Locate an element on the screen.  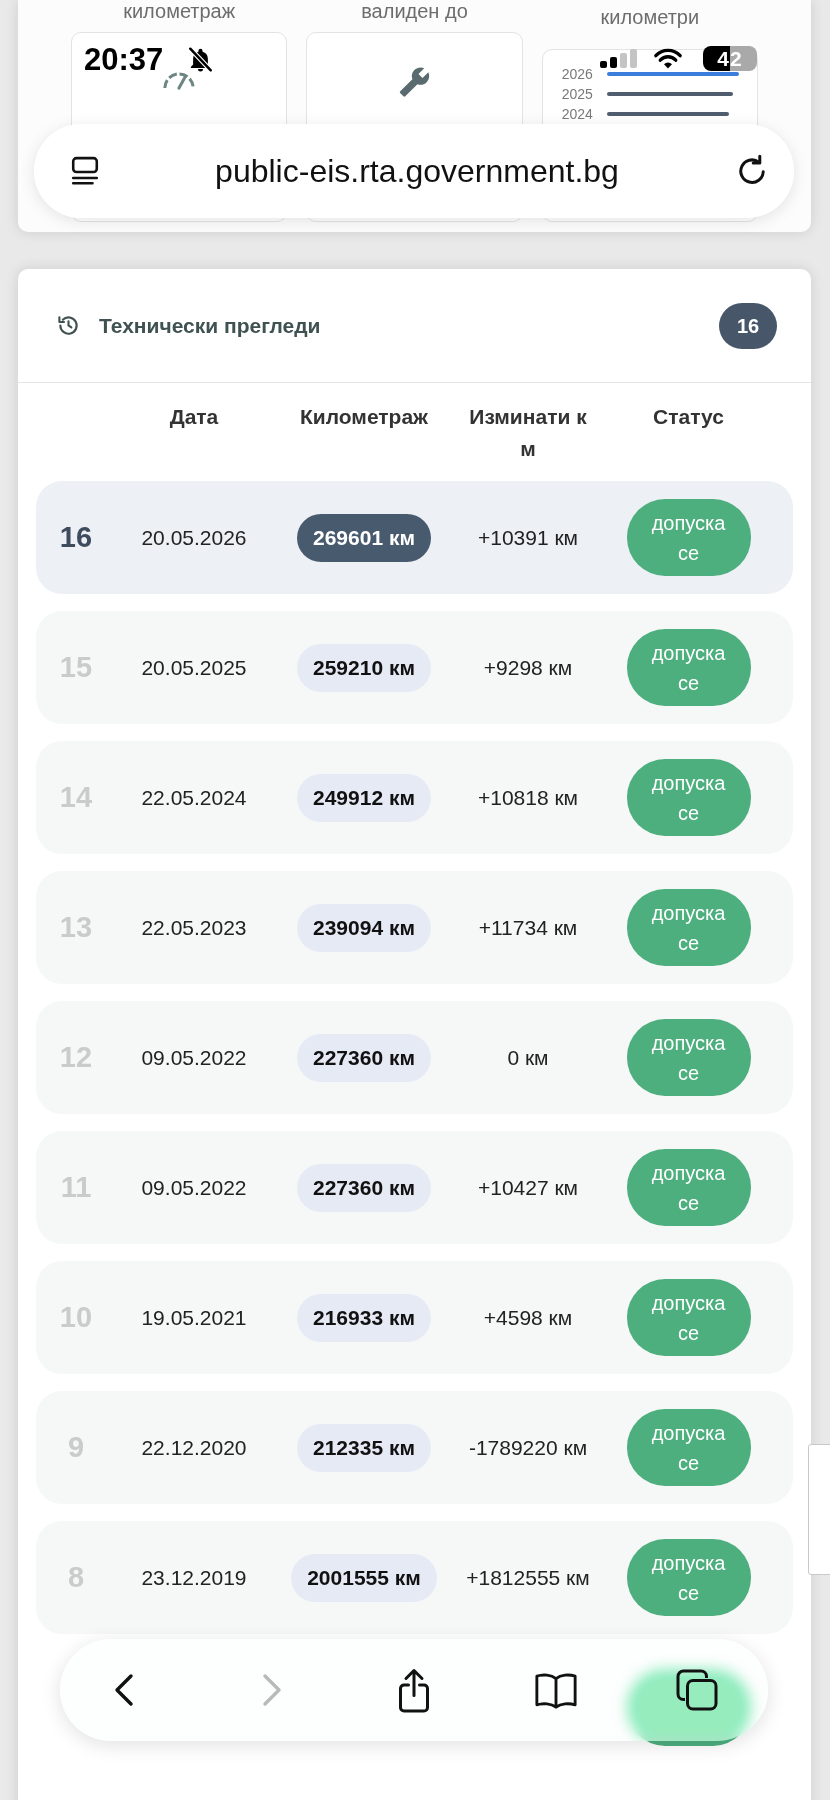
mileage-badge: 2001555 км is located at coordinates (364, 1577).